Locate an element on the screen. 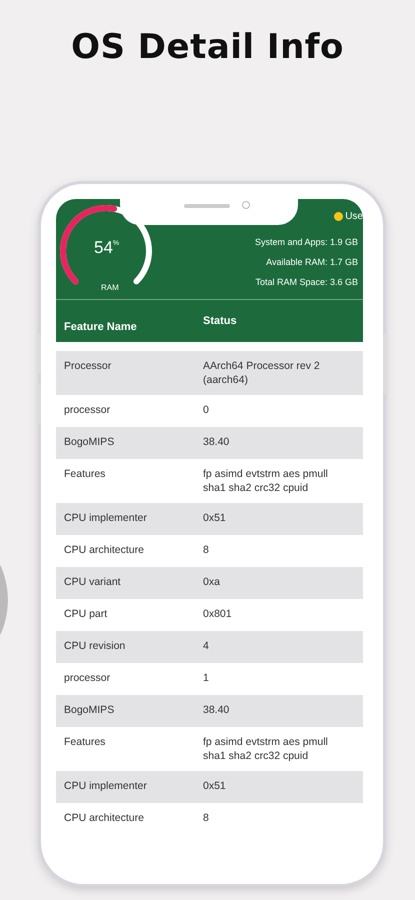 The width and height of the screenshot is (415, 900). feature-cell-text: Processor is located at coordinates (88, 366).